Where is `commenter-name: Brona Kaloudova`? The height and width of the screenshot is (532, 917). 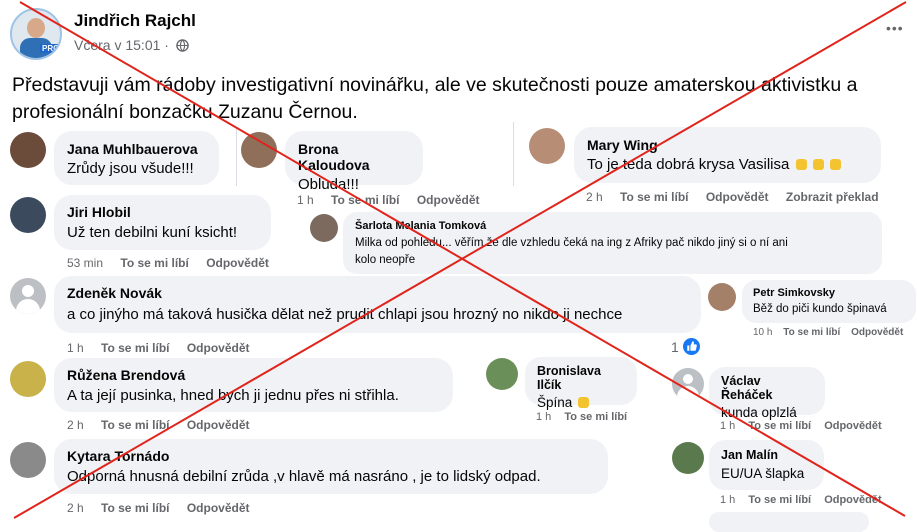 commenter-name: Brona Kaloudova is located at coordinates (354, 157).